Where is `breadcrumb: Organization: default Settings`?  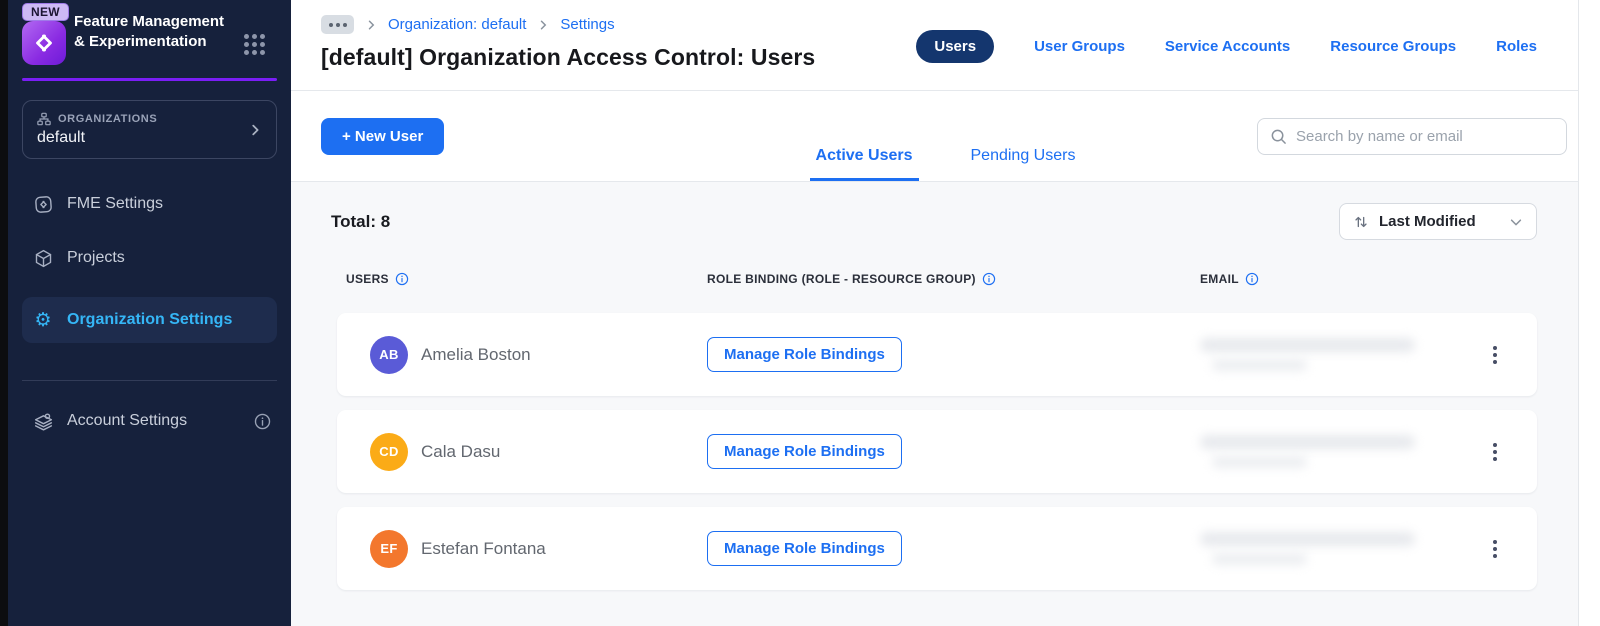
breadcrumb: Organization: default Settings is located at coordinates (468, 24).